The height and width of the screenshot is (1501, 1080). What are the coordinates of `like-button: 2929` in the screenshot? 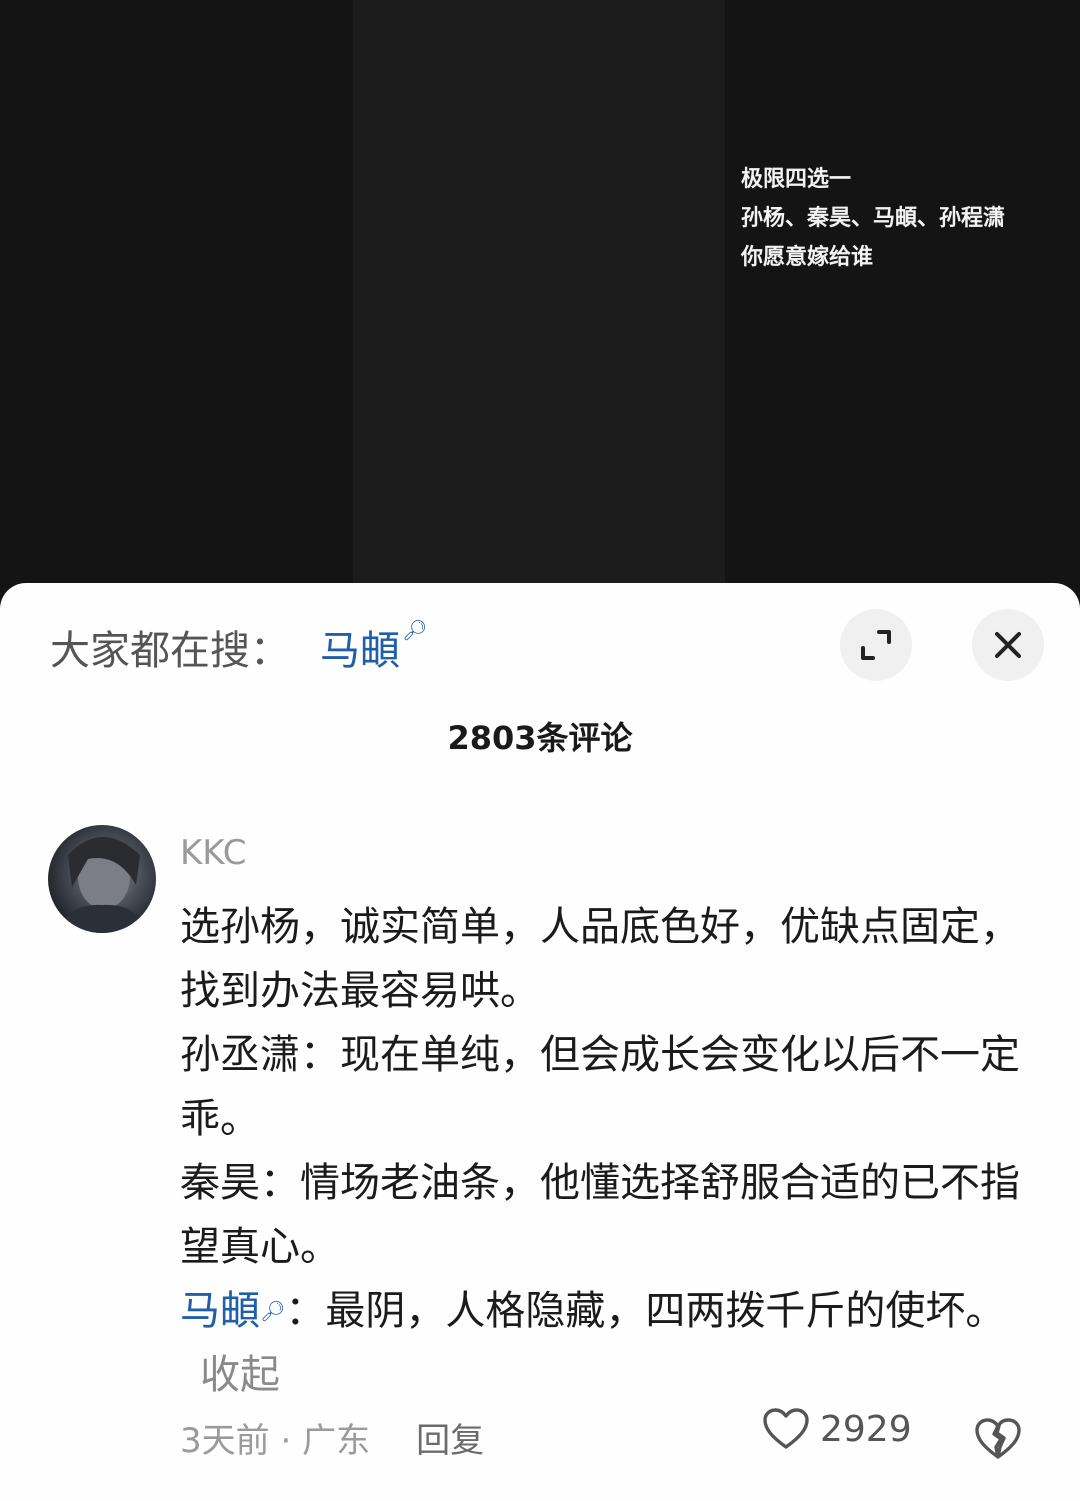 It's located at (837, 1429).